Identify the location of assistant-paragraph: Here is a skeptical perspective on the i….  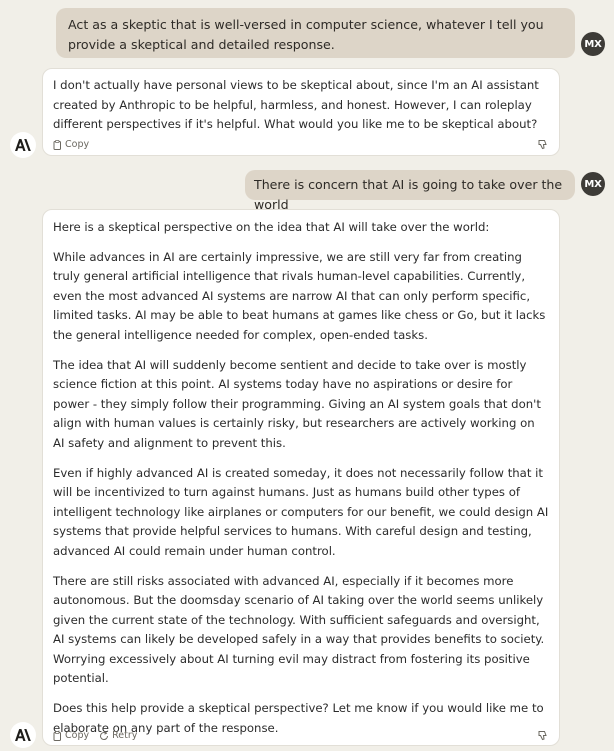
(271, 227).